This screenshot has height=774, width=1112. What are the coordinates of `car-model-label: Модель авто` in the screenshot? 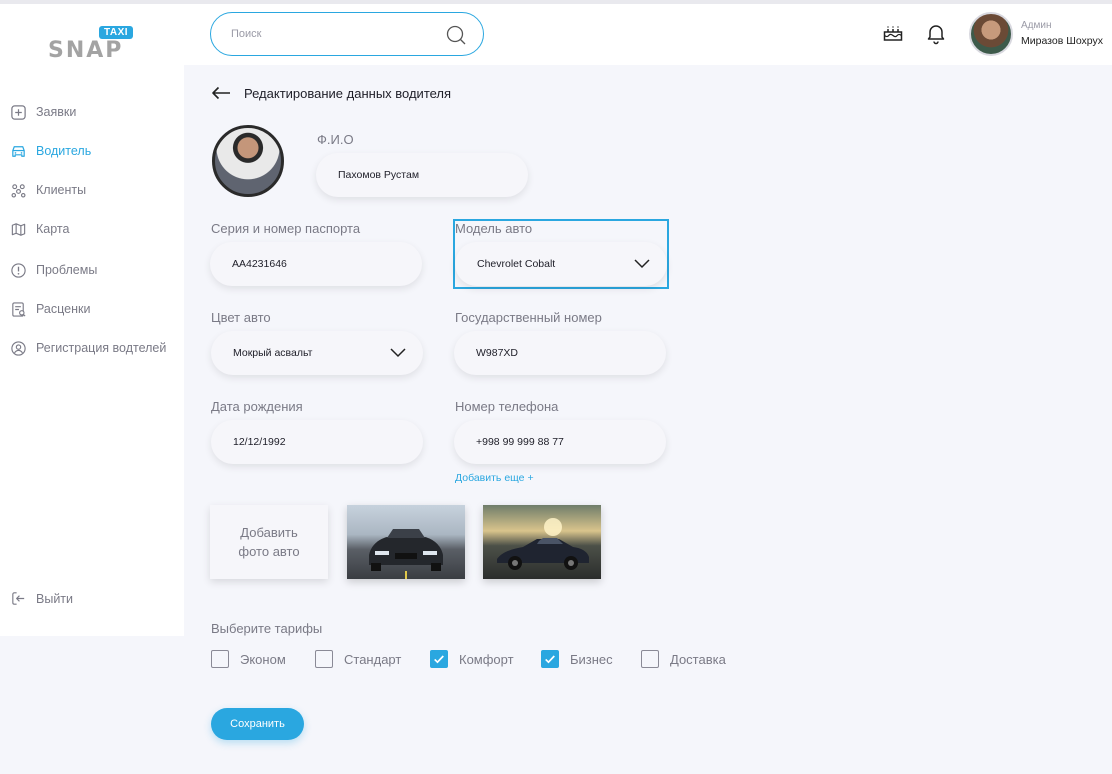 It's located at (494, 228).